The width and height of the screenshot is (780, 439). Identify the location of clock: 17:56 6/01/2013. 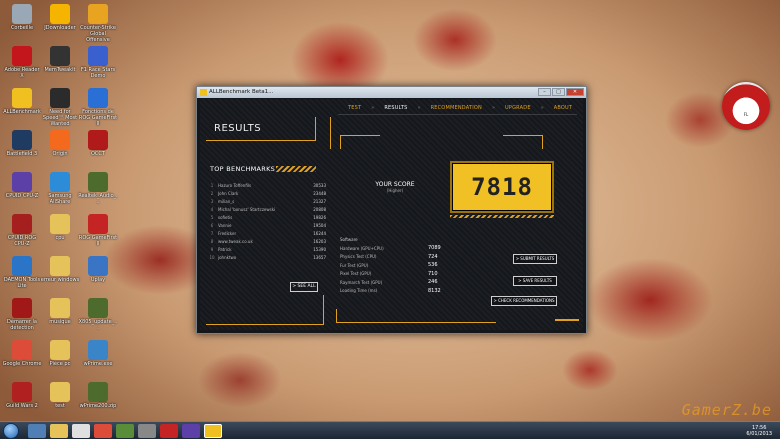
(759, 431).